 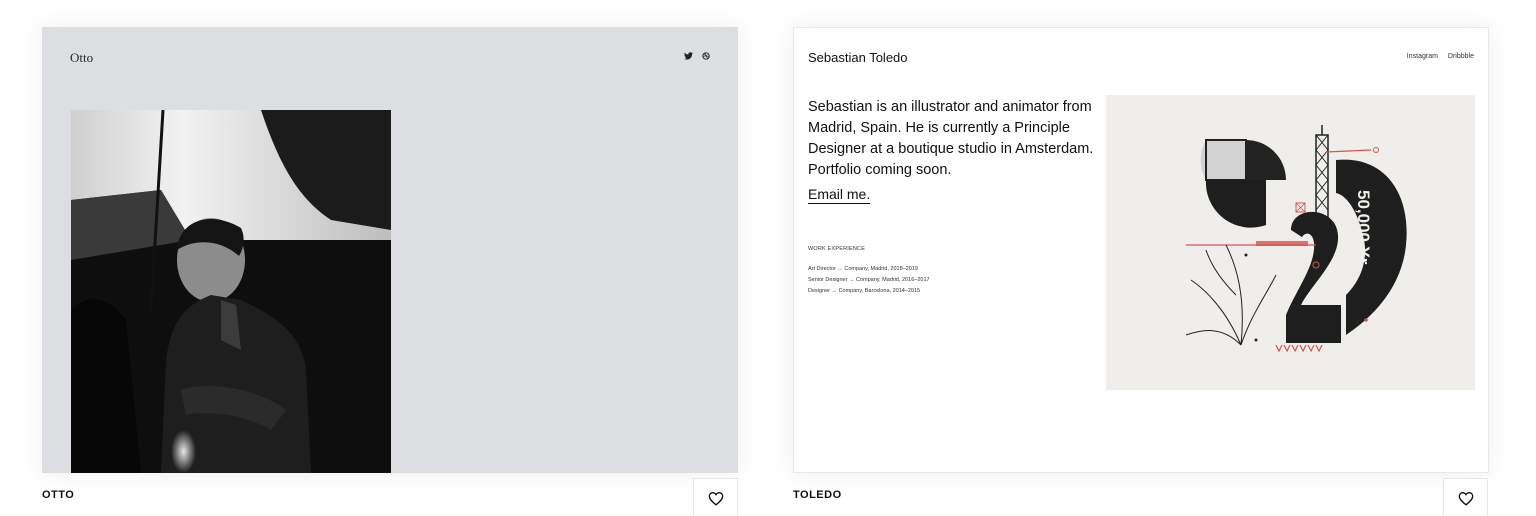 What do you see at coordinates (839, 195) in the screenshot?
I see `email-link: Email me.` at bounding box center [839, 195].